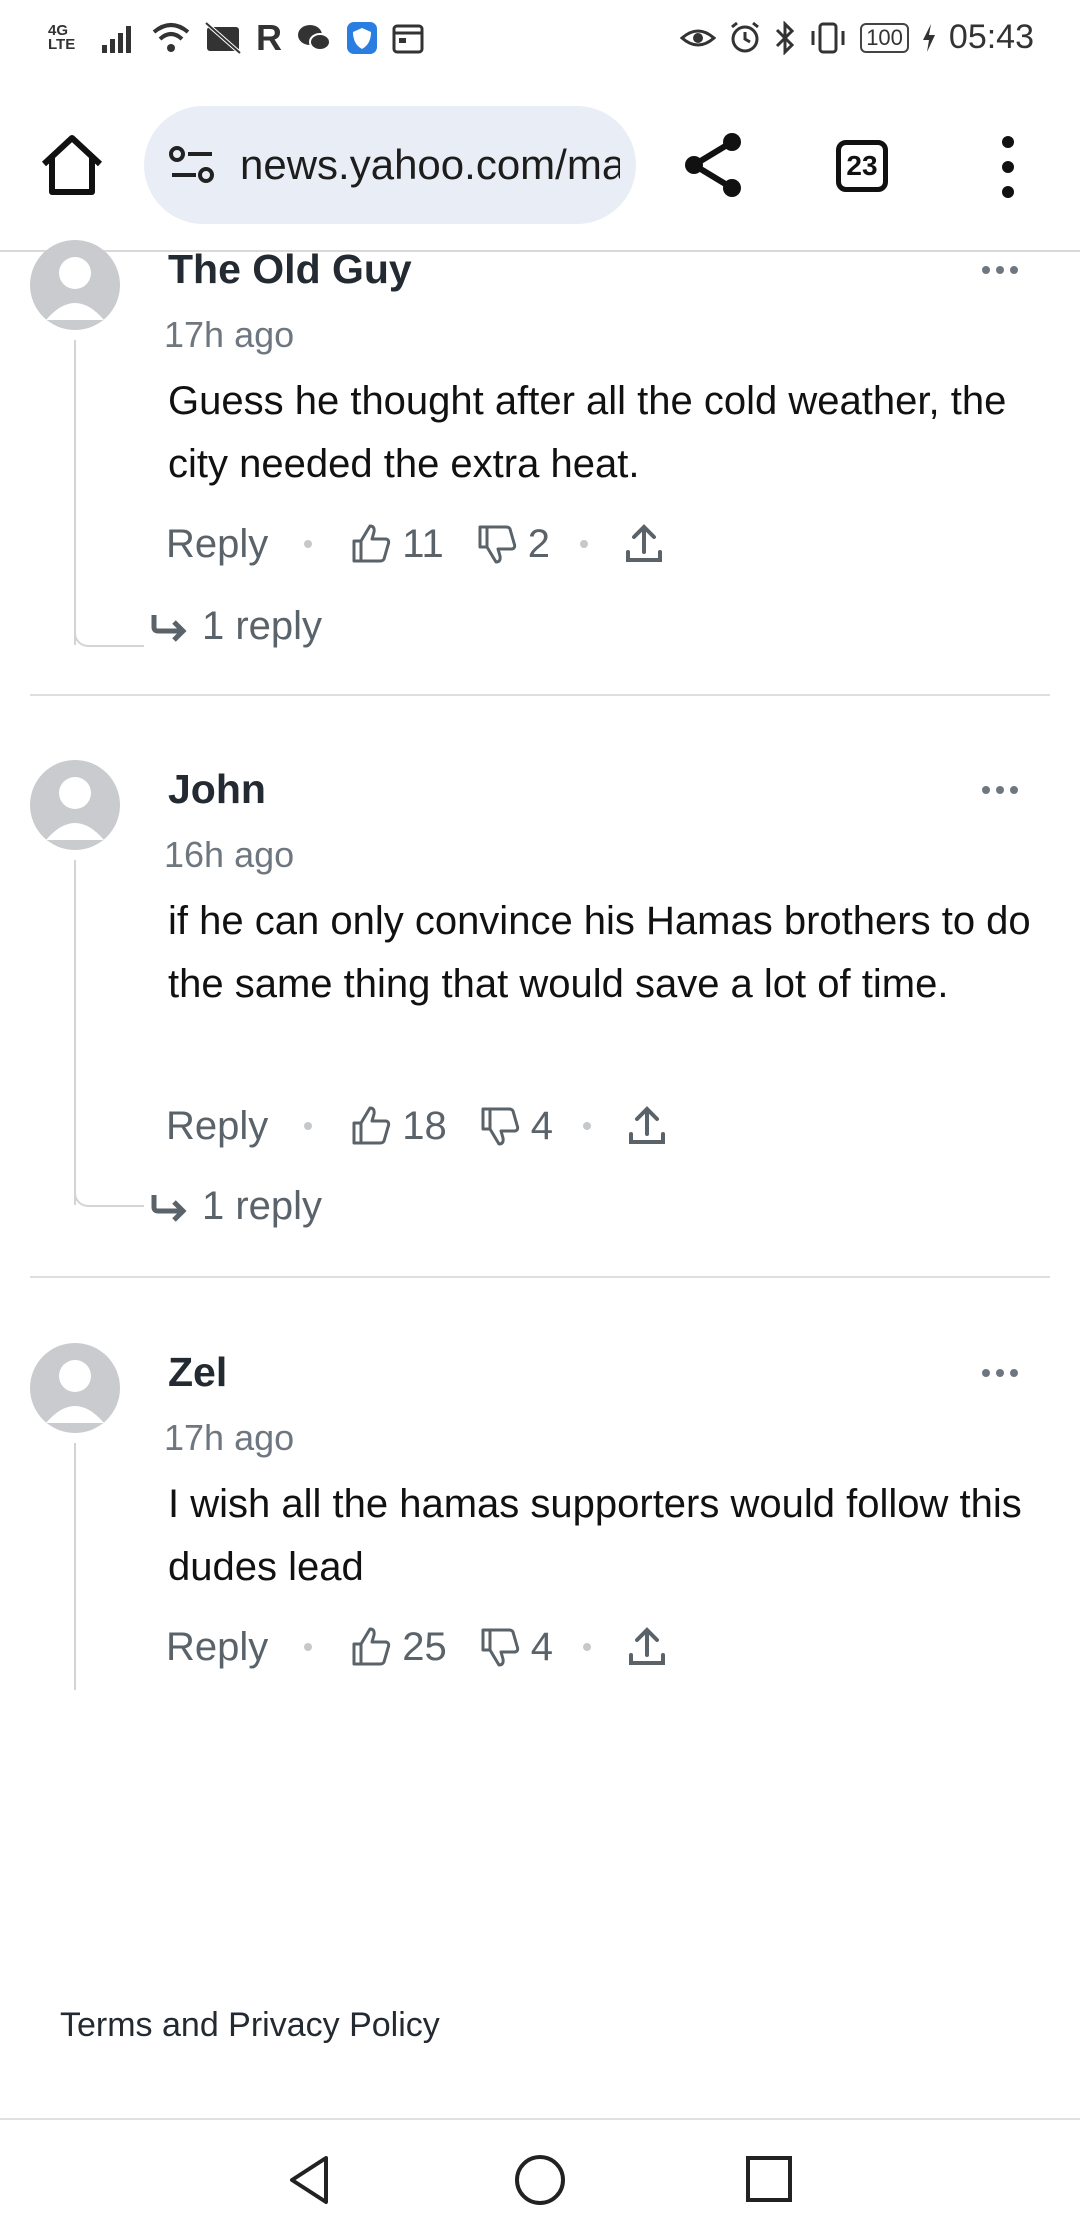 The image size is (1080, 2240). I want to click on wechat-icon, so click(314, 38).